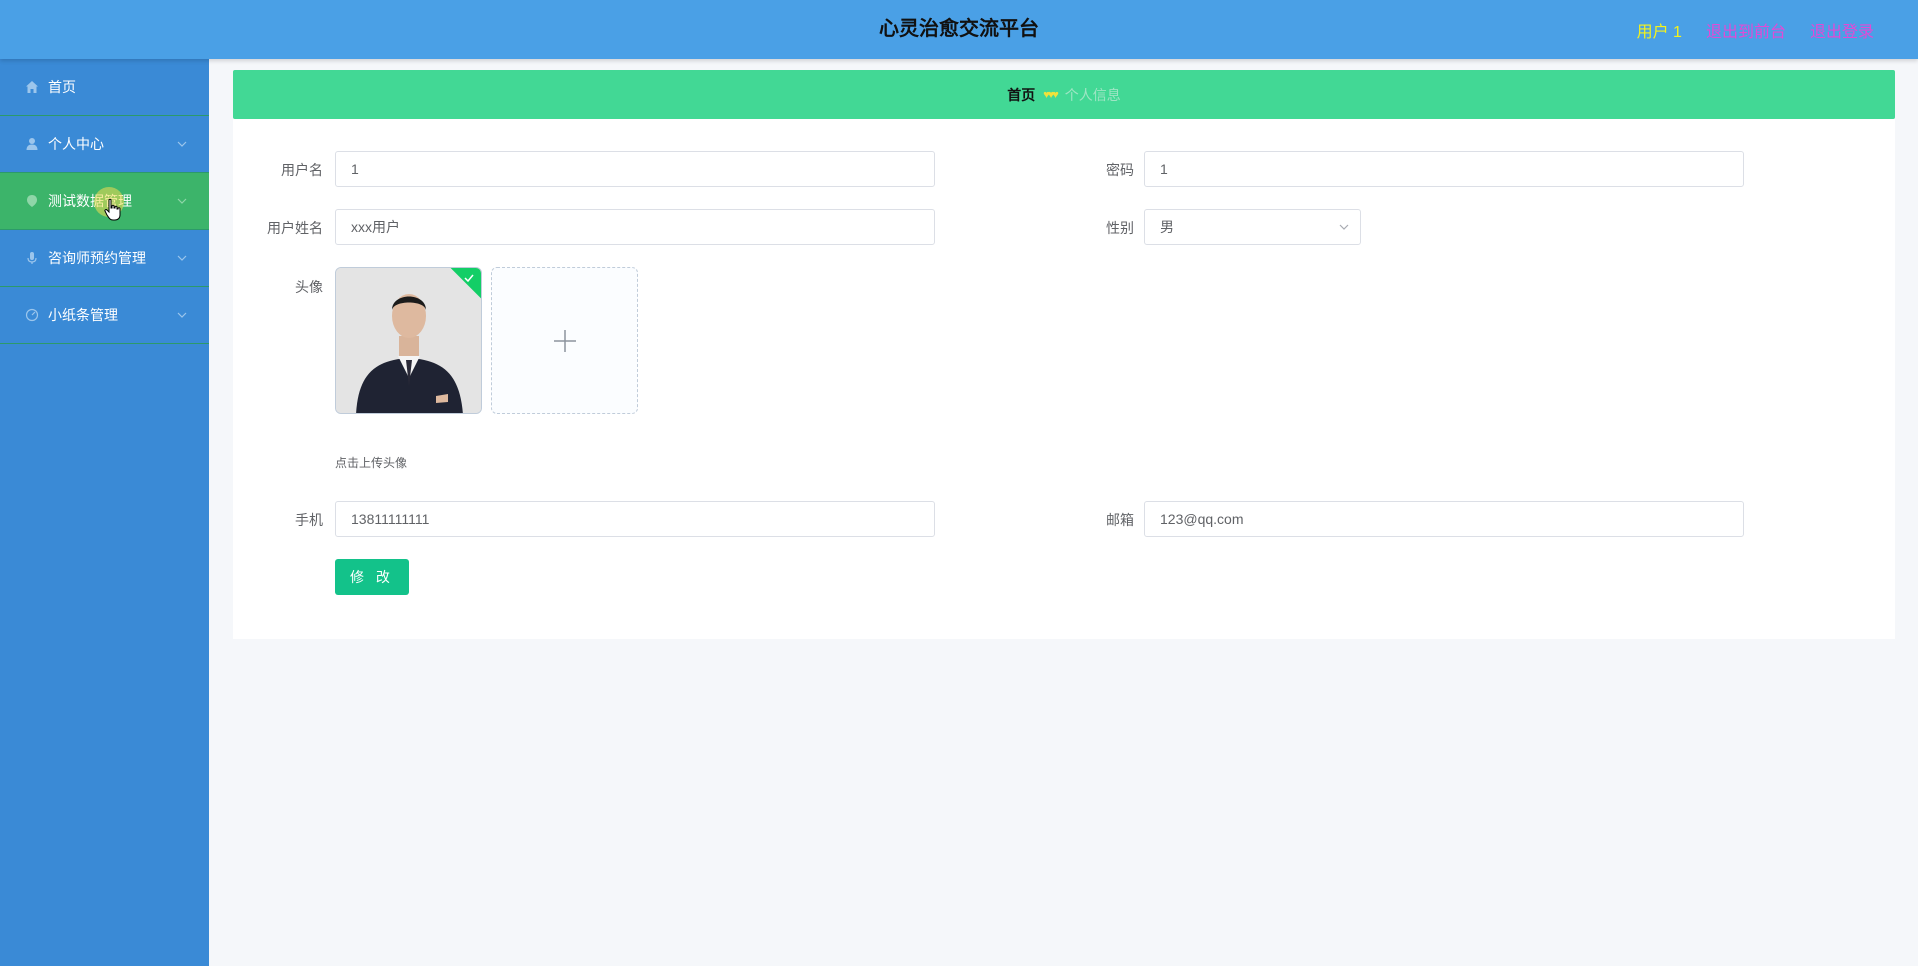 The image size is (1918, 966). I want to click on top-header: 心灵治愈交流平台 用户 1 退出到前台 退出登录, so click(959, 29).